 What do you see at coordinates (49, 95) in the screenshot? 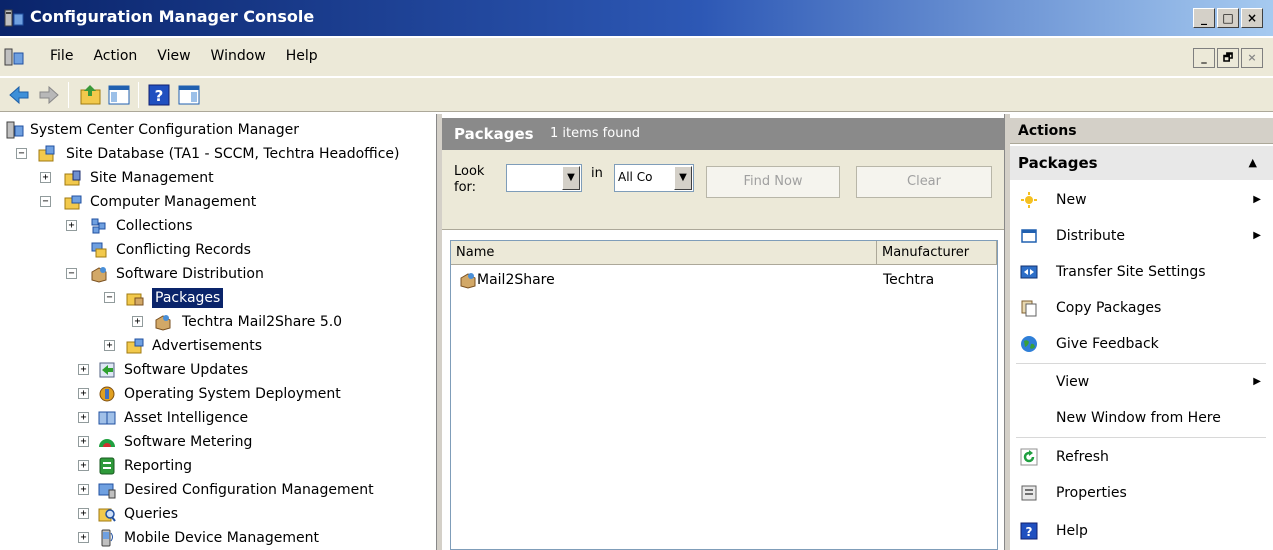
I see `forward-icon` at bounding box center [49, 95].